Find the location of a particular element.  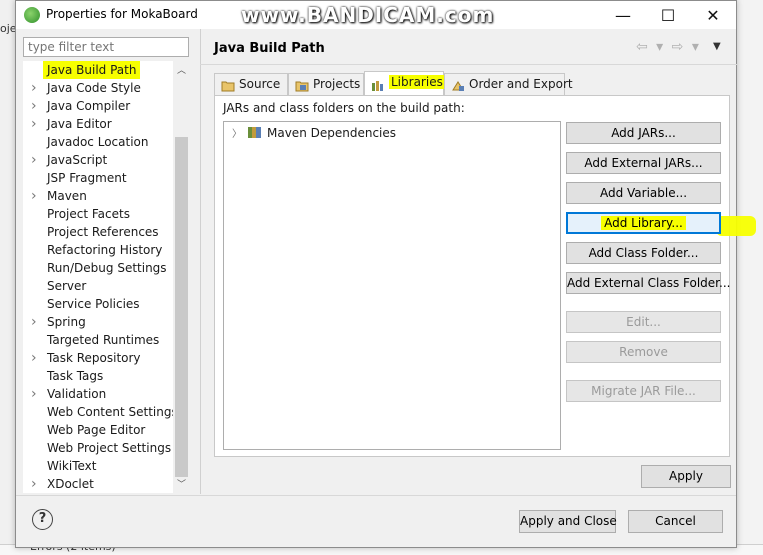

tree-item-label: JavaScript is located at coordinates (77, 160).